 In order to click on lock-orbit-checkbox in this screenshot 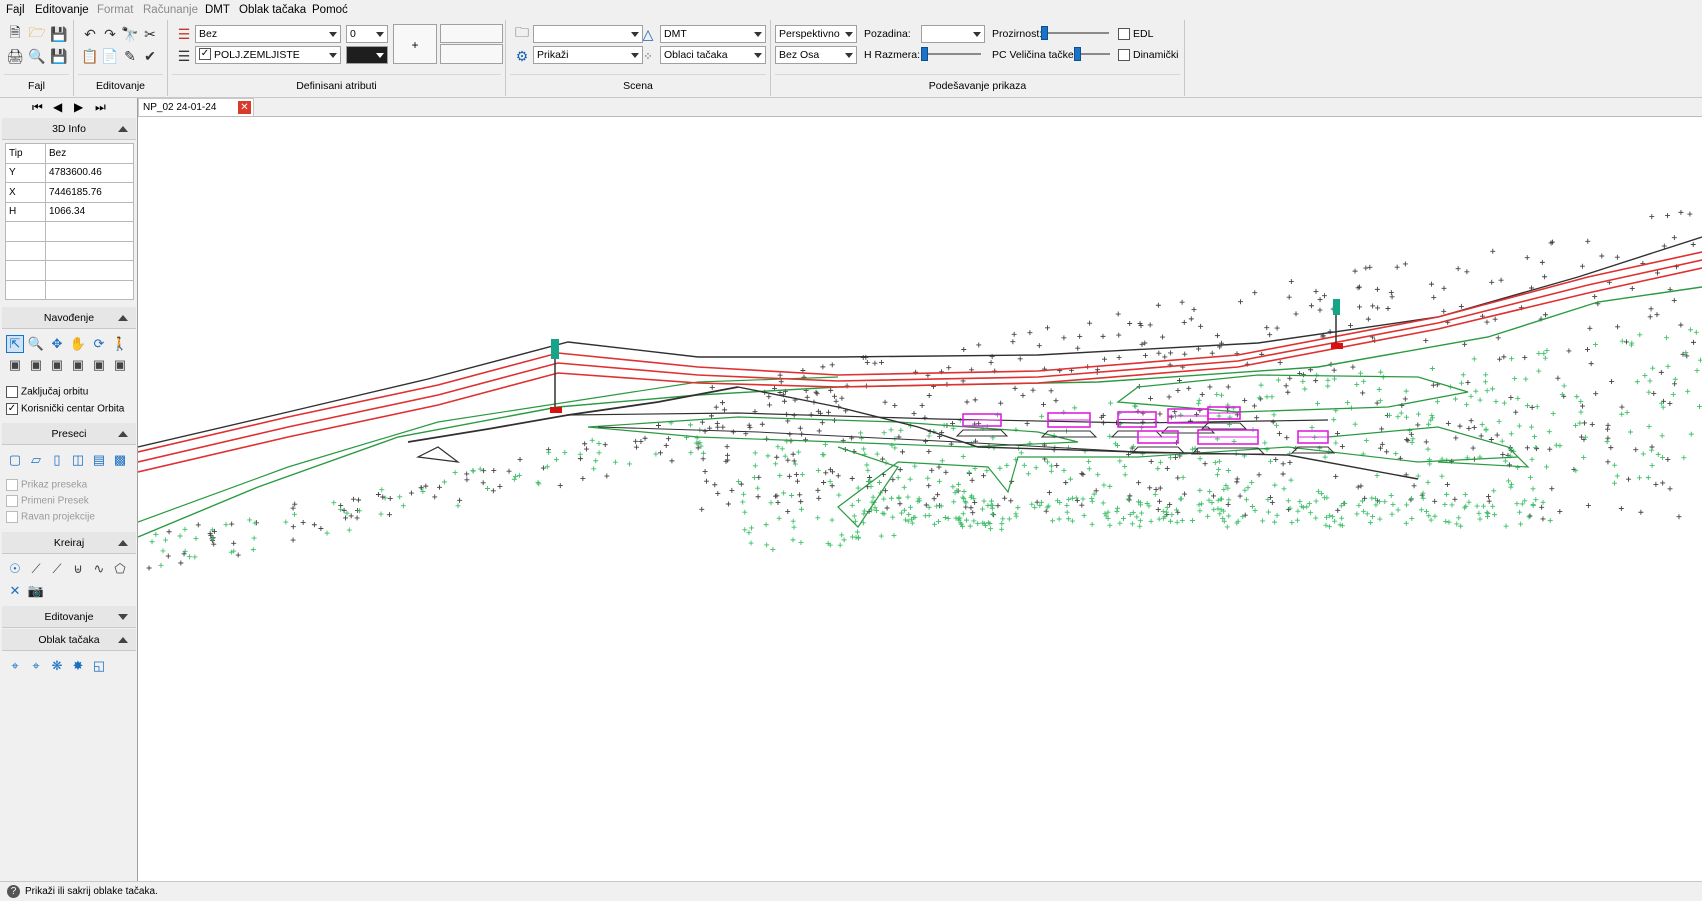, I will do `click(12, 392)`.